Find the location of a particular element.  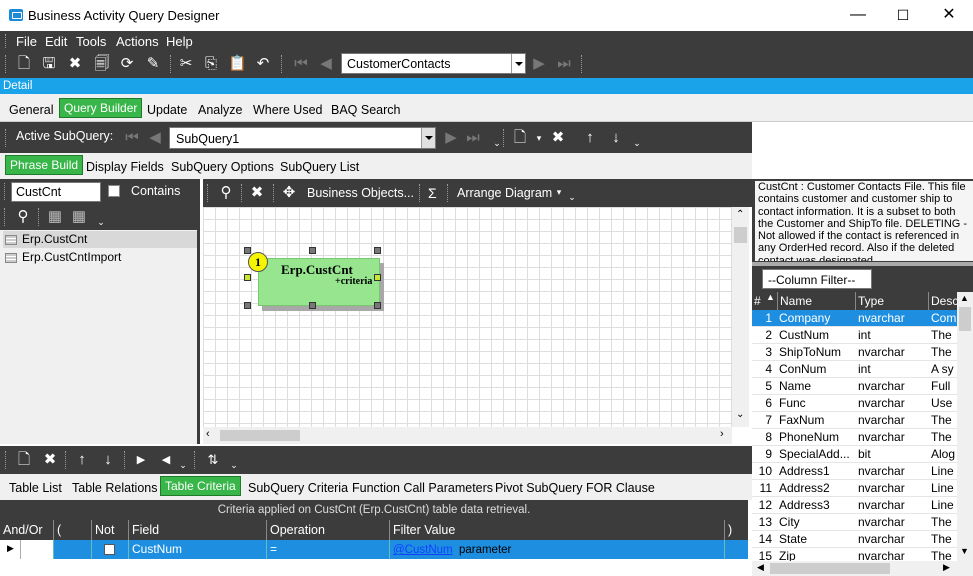

next-record-icon: ▶ is located at coordinates (539, 64).